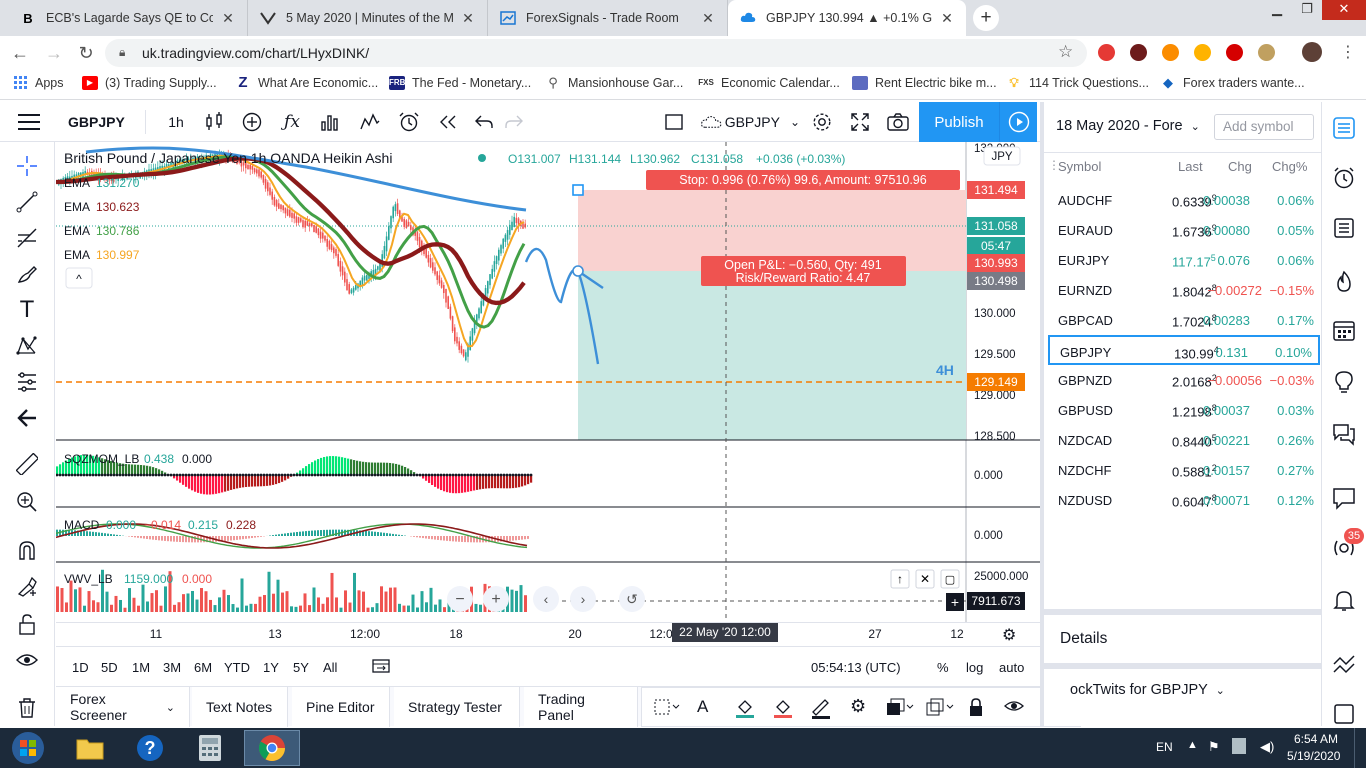  Describe the element at coordinates (1184, 350) in the screenshot. I see `watchlist-row: GBPJPY 130.994 0.131 0.10%` at that location.